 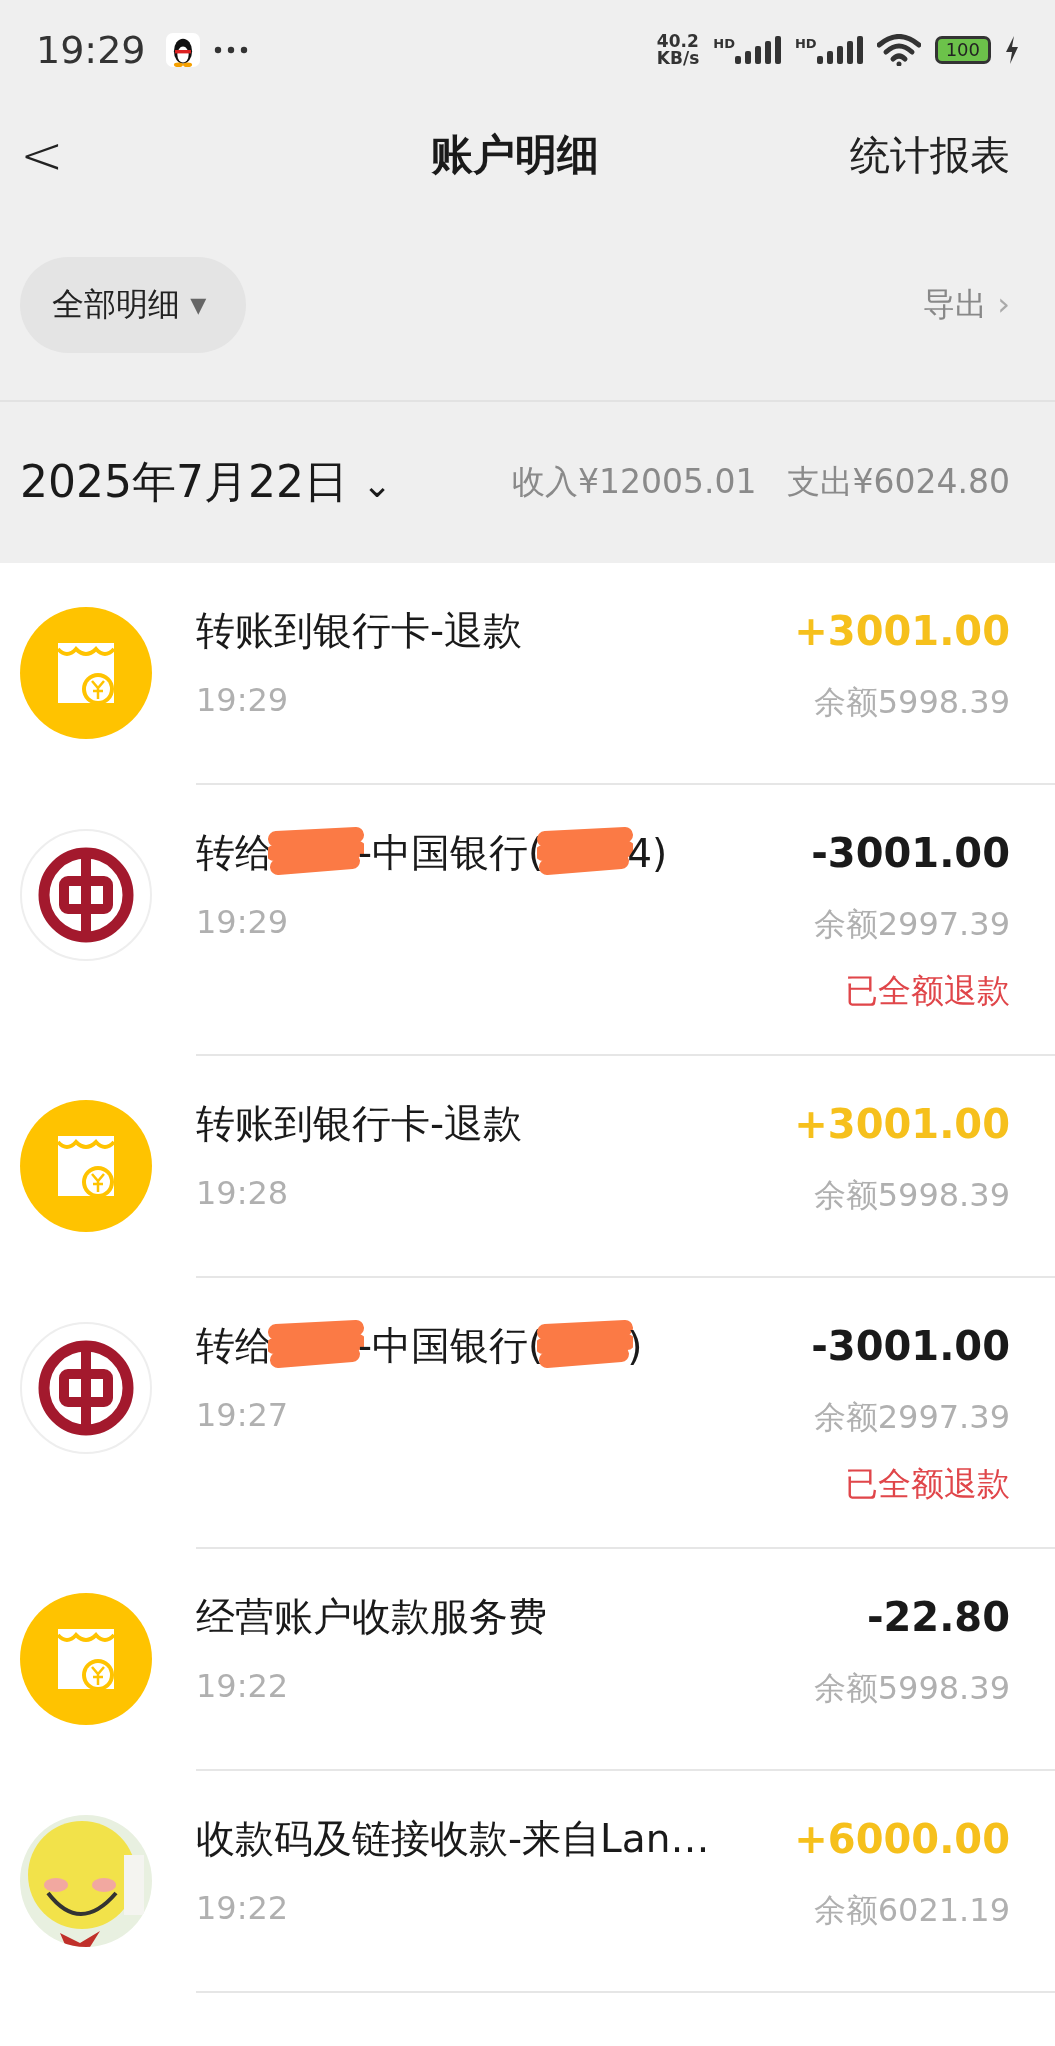 What do you see at coordinates (678, 41) in the screenshot?
I see `speed-value: 40.2` at bounding box center [678, 41].